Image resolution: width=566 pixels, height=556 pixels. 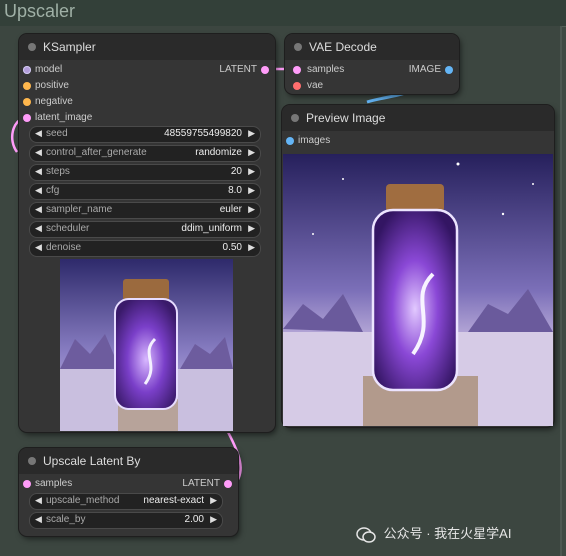 What do you see at coordinates (57, 133) in the screenshot?
I see `widget-label: seed` at bounding box center [57, 133].